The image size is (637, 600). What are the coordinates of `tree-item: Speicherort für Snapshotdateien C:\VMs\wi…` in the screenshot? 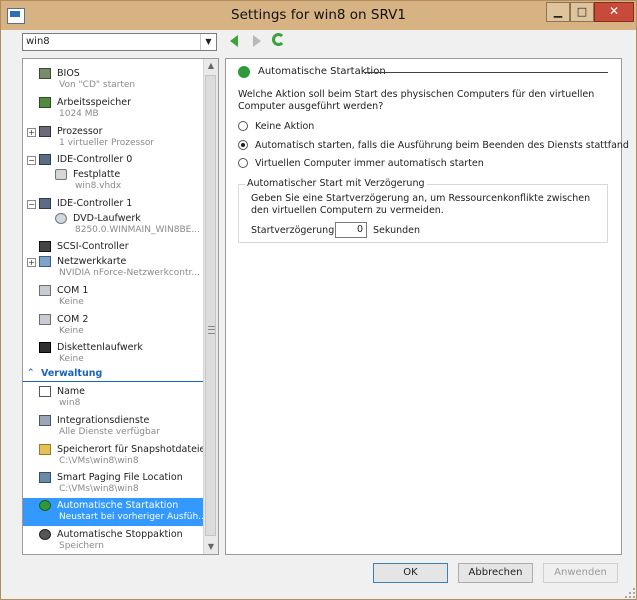 It's located at (113, 456).